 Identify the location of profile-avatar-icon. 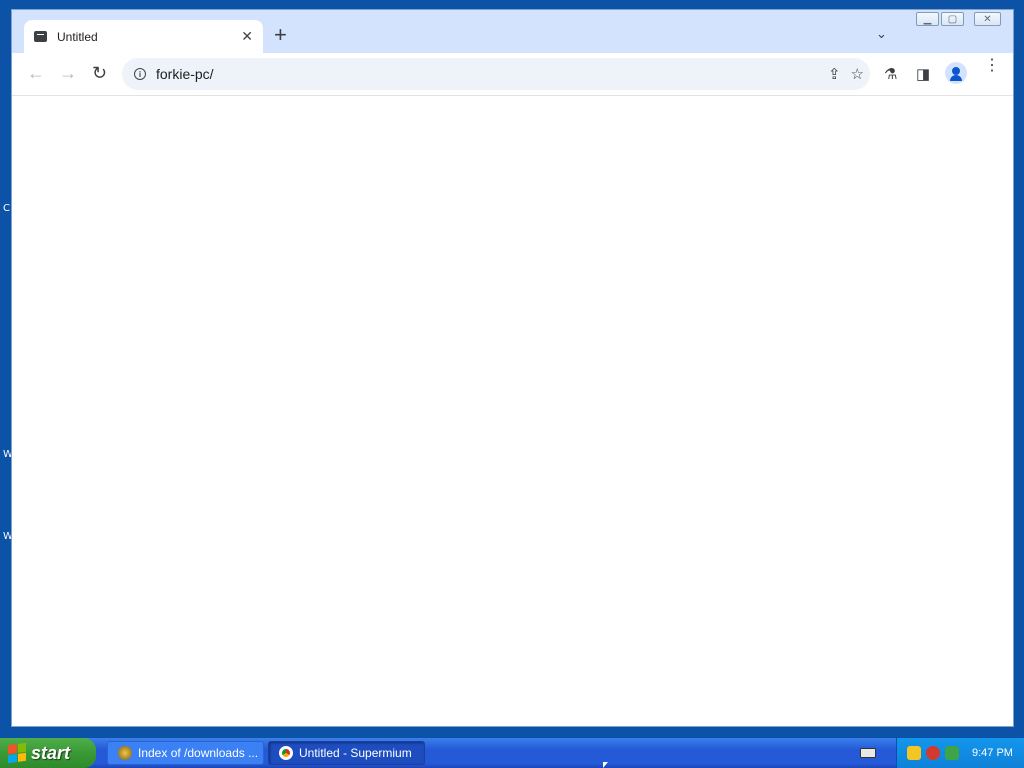
(956, 73).